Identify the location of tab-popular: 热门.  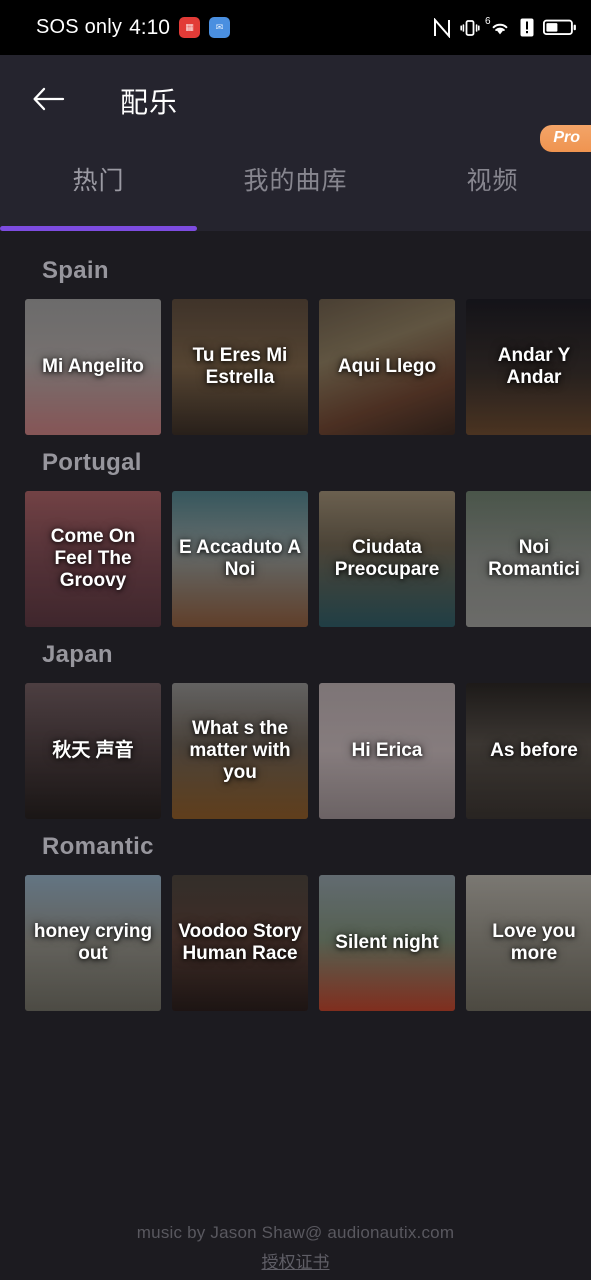
(98, 189).